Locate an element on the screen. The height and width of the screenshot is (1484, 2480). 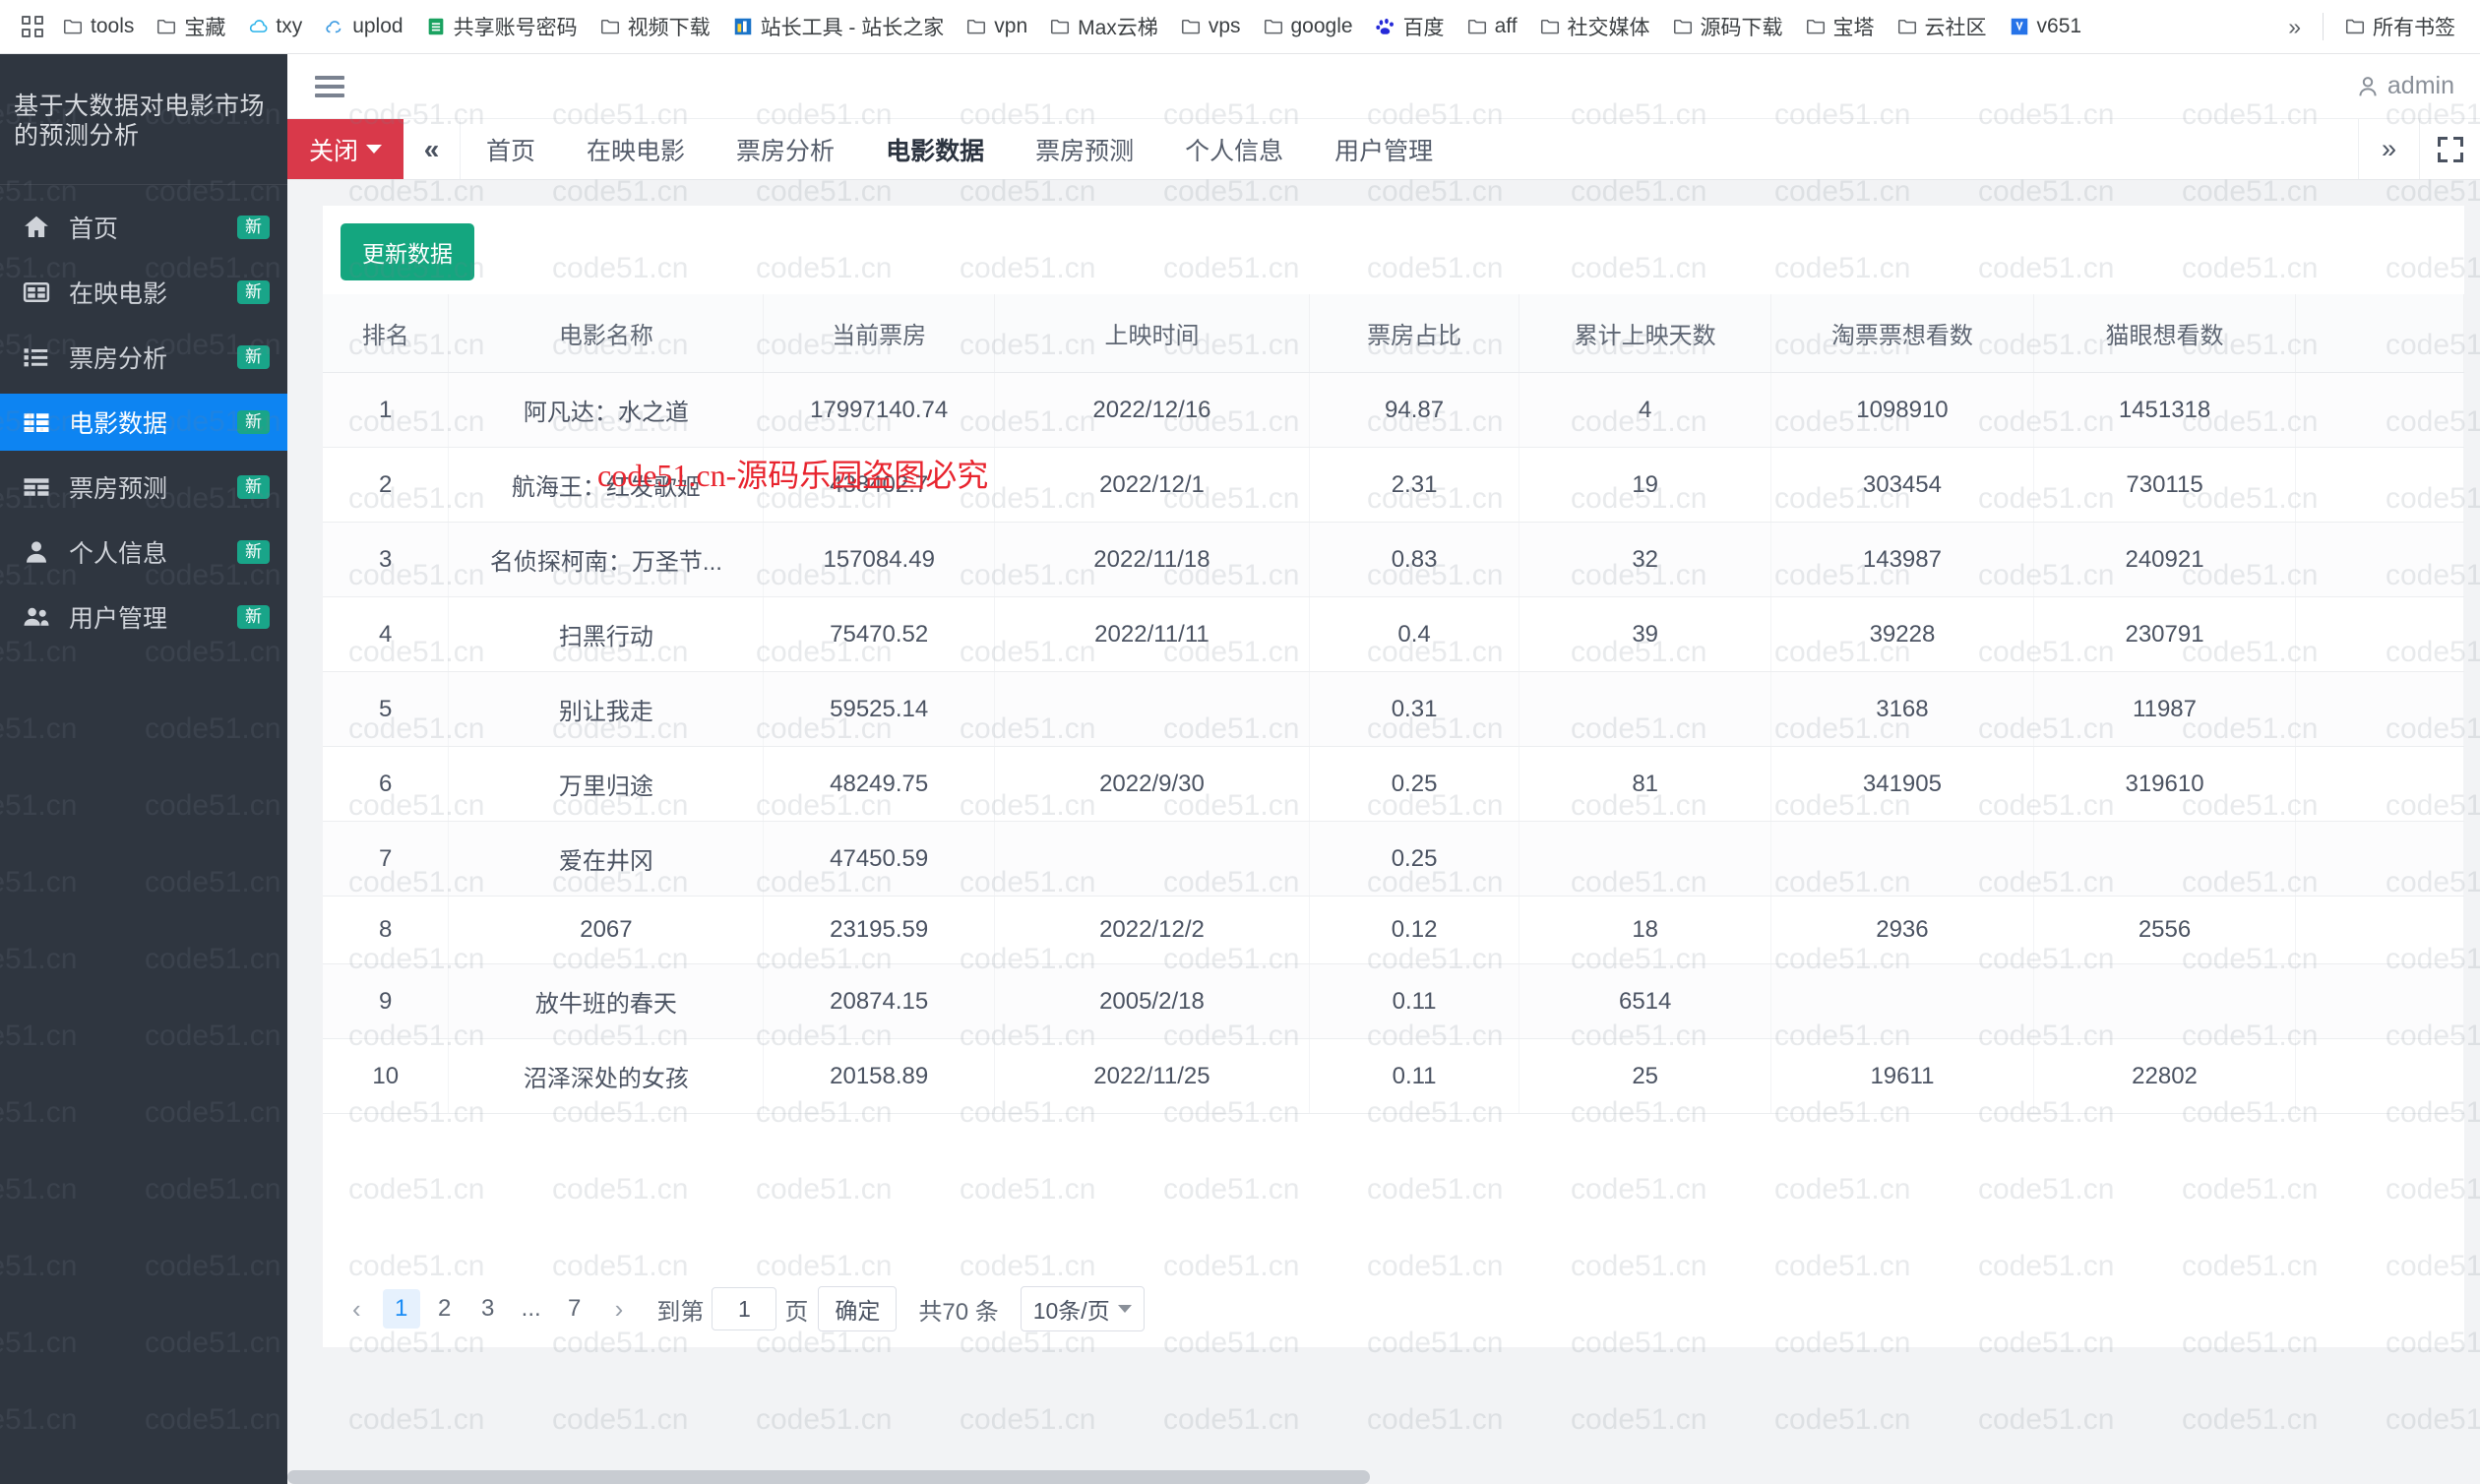
table-cell: 438402.7 is located at coordinates (879, 485).